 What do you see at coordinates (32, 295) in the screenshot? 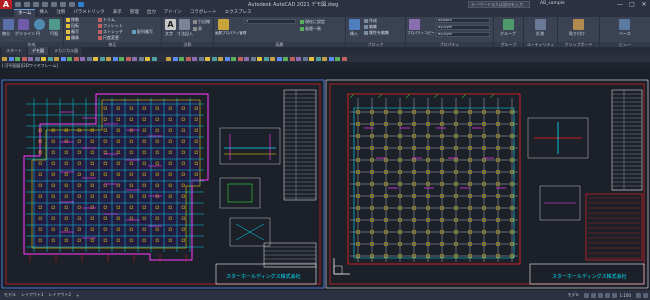
I see `layout1-tab: レイアウト1` at bounding box center [32, 295].